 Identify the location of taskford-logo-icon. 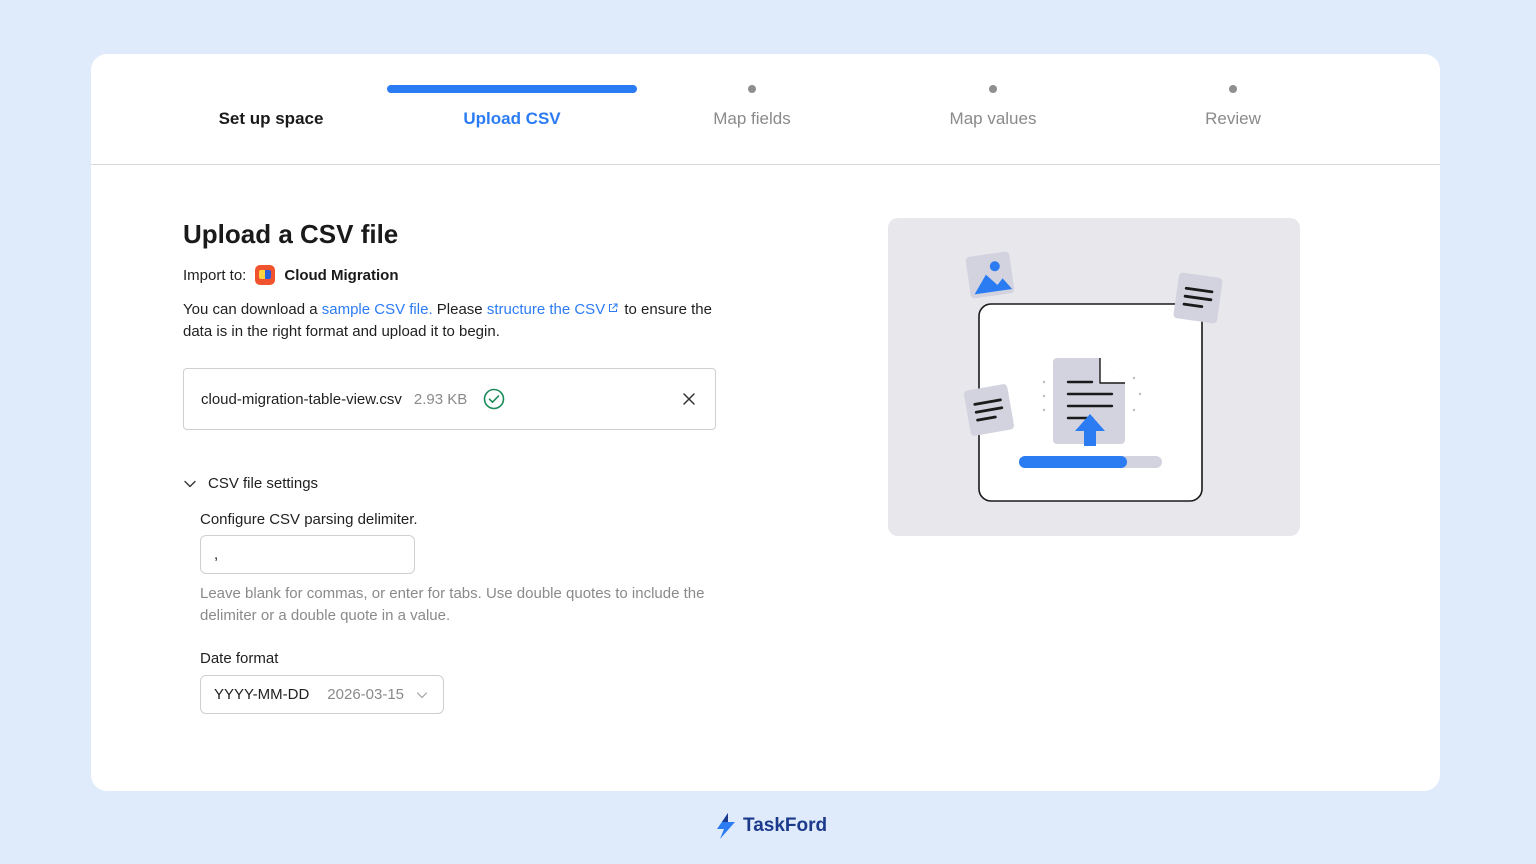
(726, 826).